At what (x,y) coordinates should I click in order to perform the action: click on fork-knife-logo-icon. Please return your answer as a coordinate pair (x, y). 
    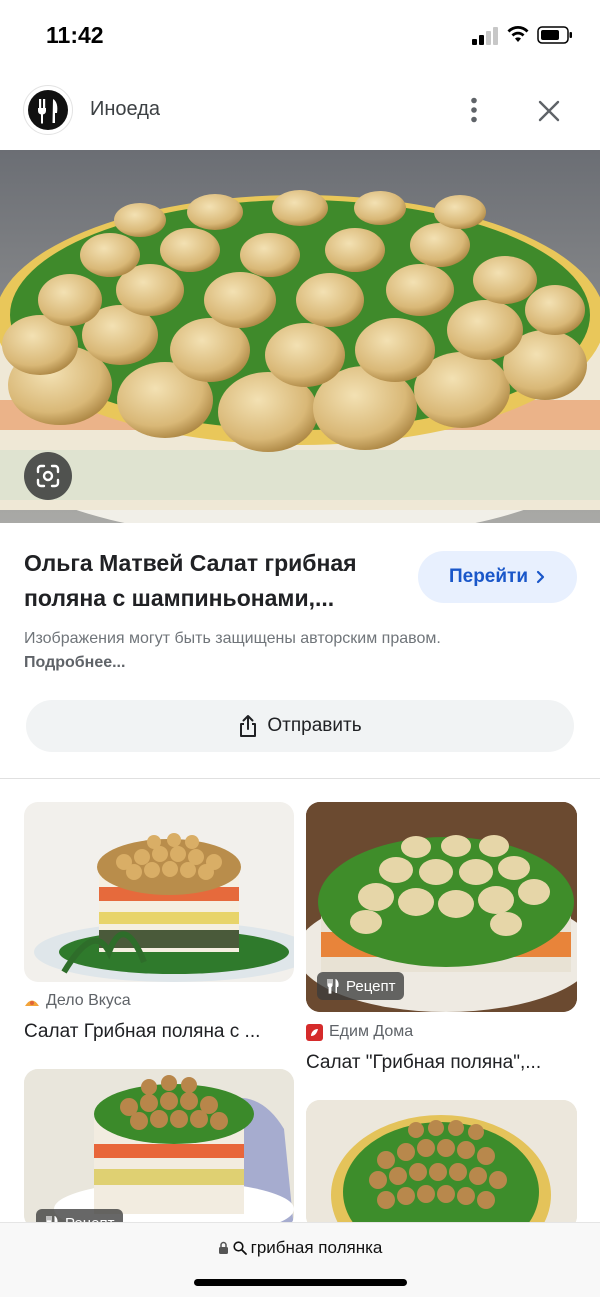
    Looking at the image, I should click on (48, 110).